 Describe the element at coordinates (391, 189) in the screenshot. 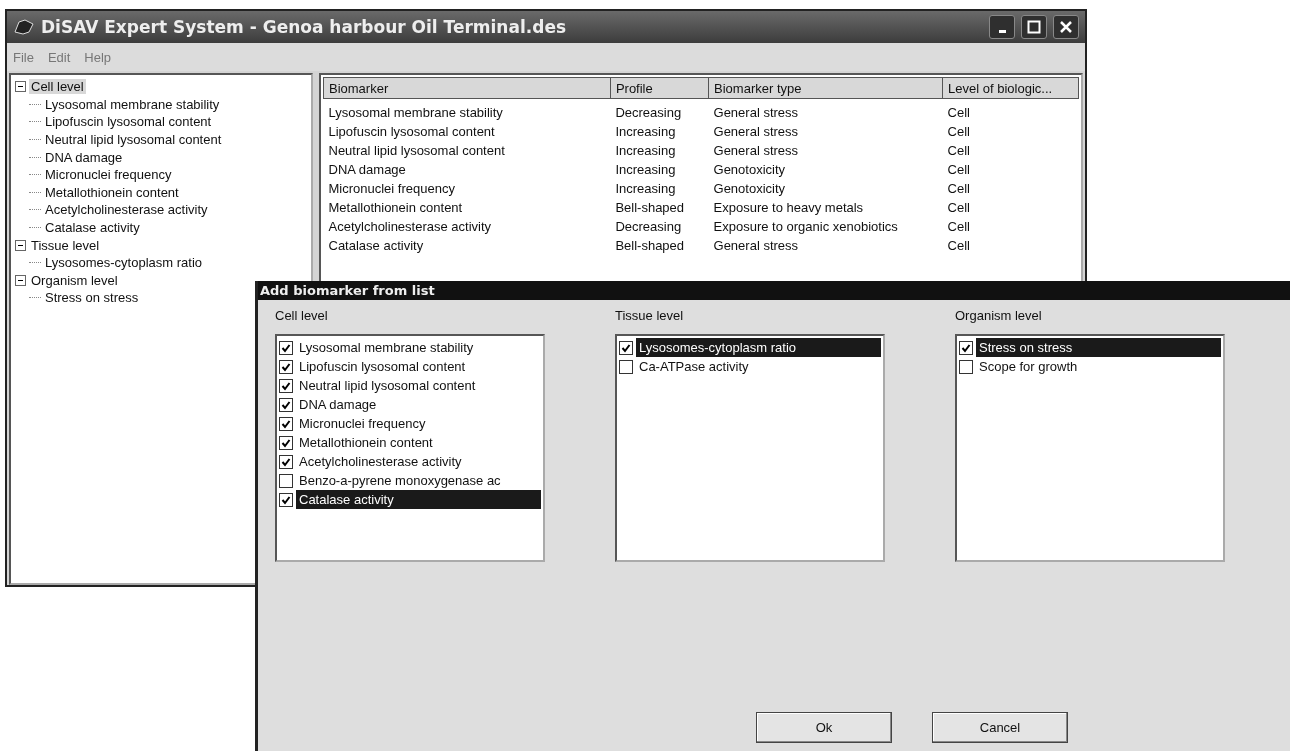

I see `table-cell-text: Micronuclei frequency` at that location.